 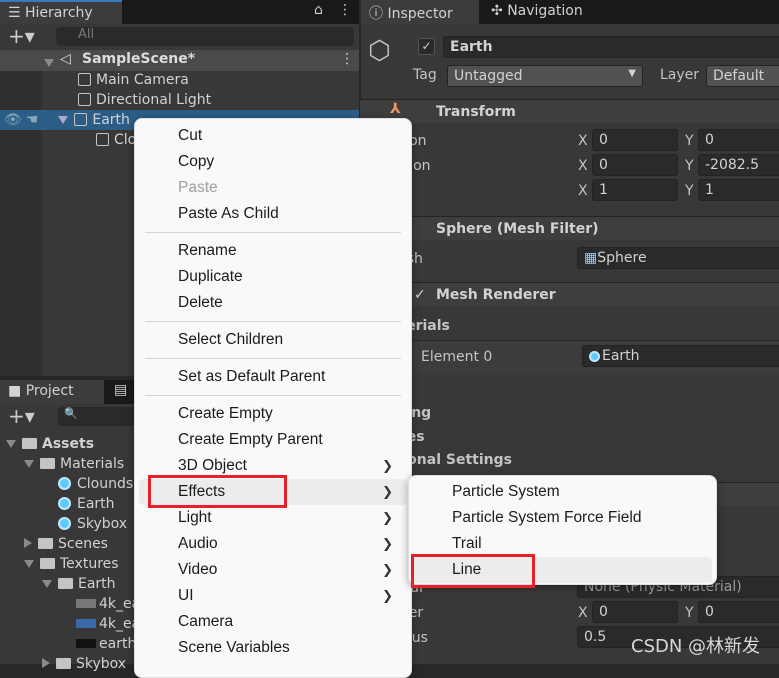 What do you see at coordinates (133, 80) in the screenshot?
I see `hierarchy-item: Main Camera` at bounding box center [133, 80].